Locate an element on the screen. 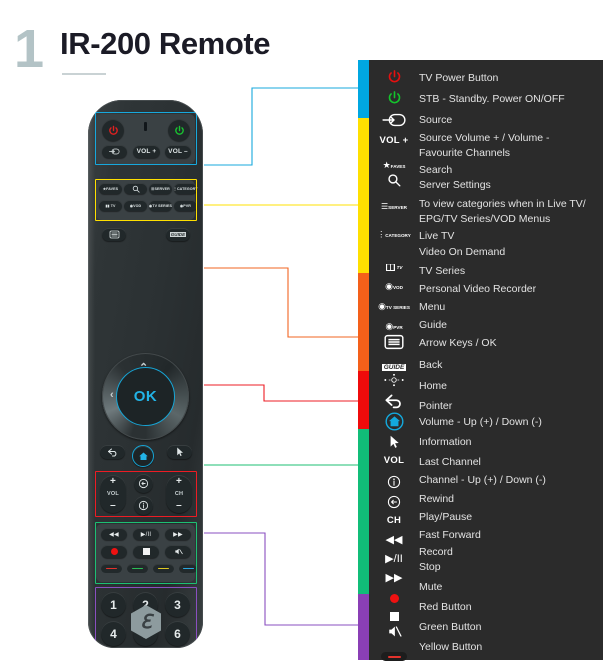  home-button is located at coordinates (143, 456).